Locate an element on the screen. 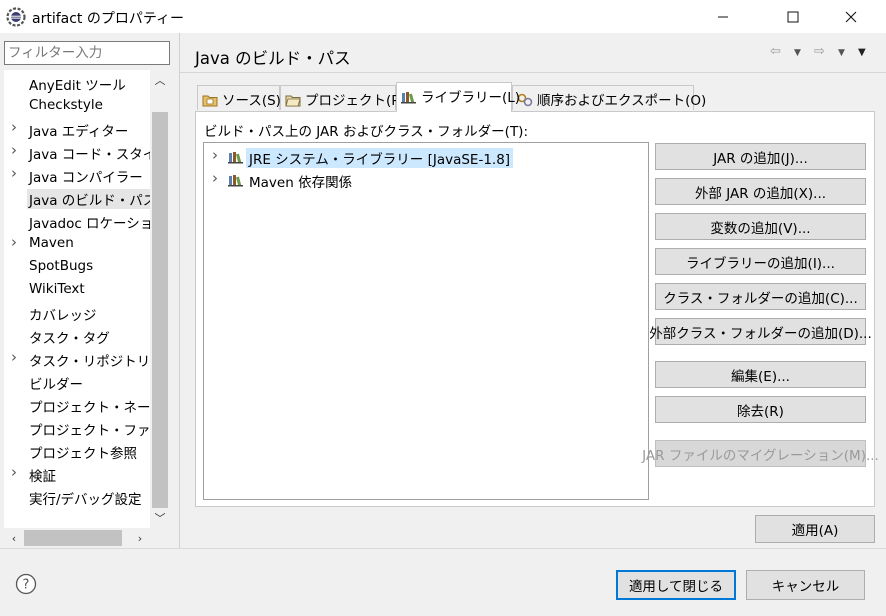 This screenshot has height=616, width=886. close-icon is located at coordinates (851, 16).